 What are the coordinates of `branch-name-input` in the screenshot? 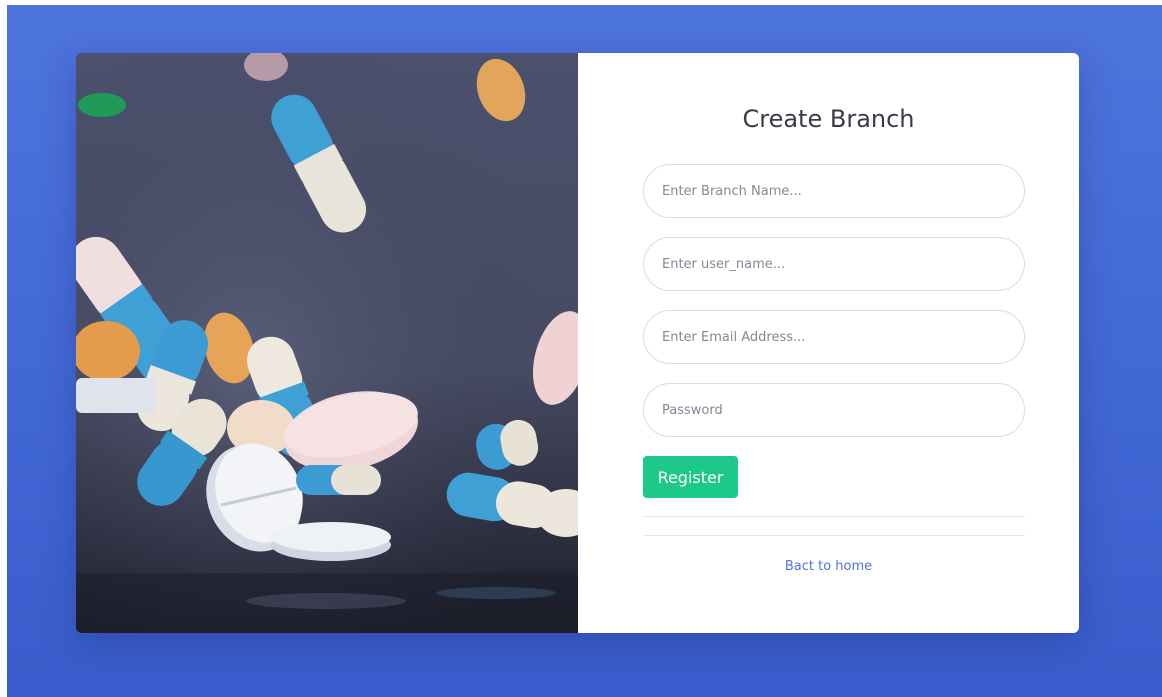 It's located at (834, 191).